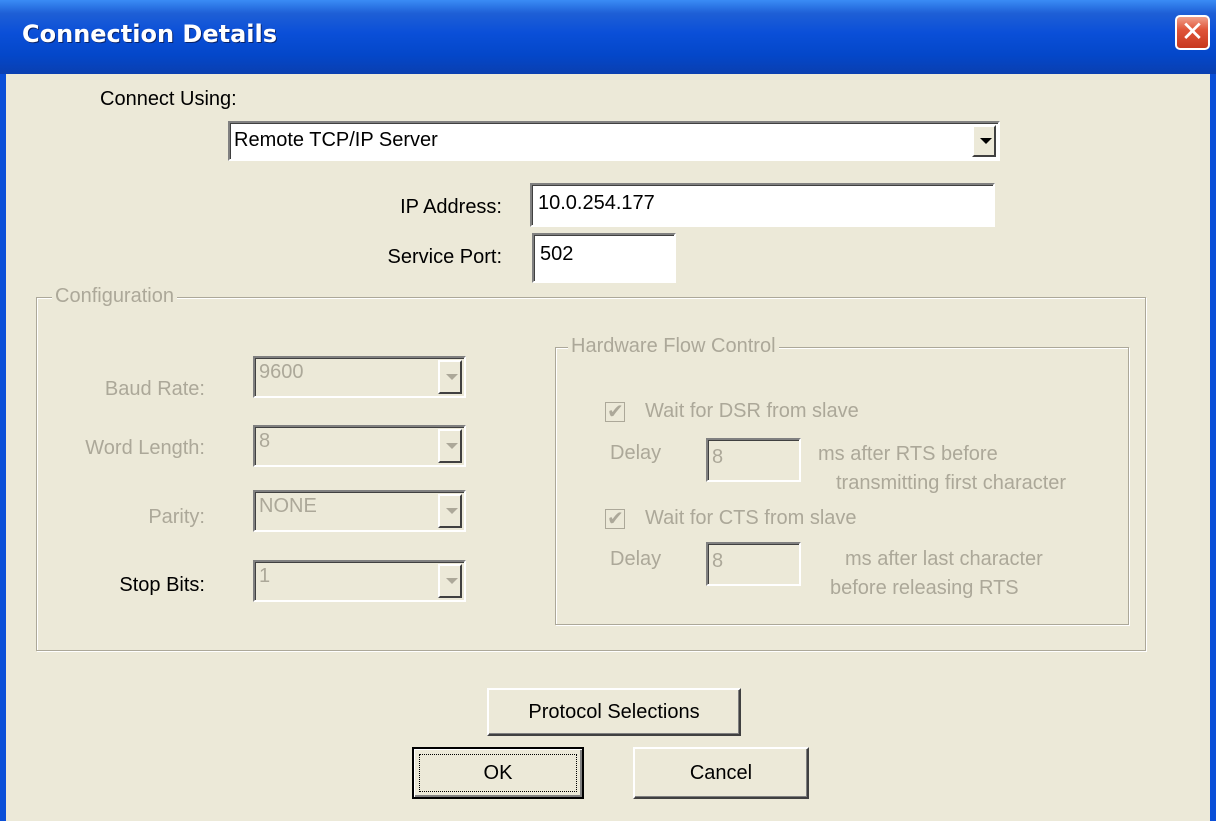 Image resolution: width=1216 pixels, height=821 pixels. Describe the element at coordinates (762, 205) in the screenshot. I see `ip-address-input: 10.0.254.177` at that location.